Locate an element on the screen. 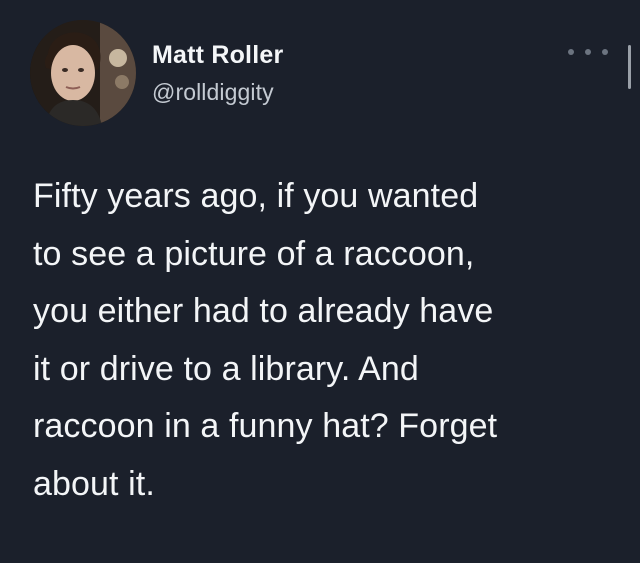  author-name: Matt Roller is located at coordinates (217, 55).